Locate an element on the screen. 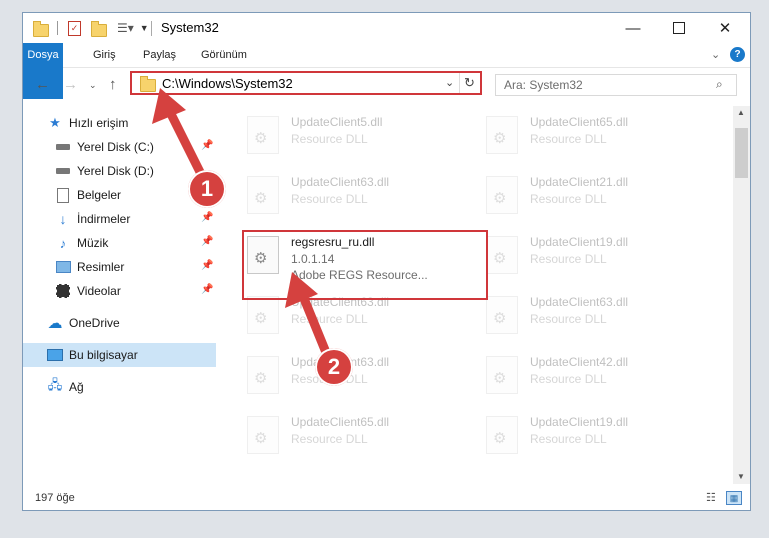 The height and width of the screenshot is (538, 769). video-icon is located at coordinates (63, 291).